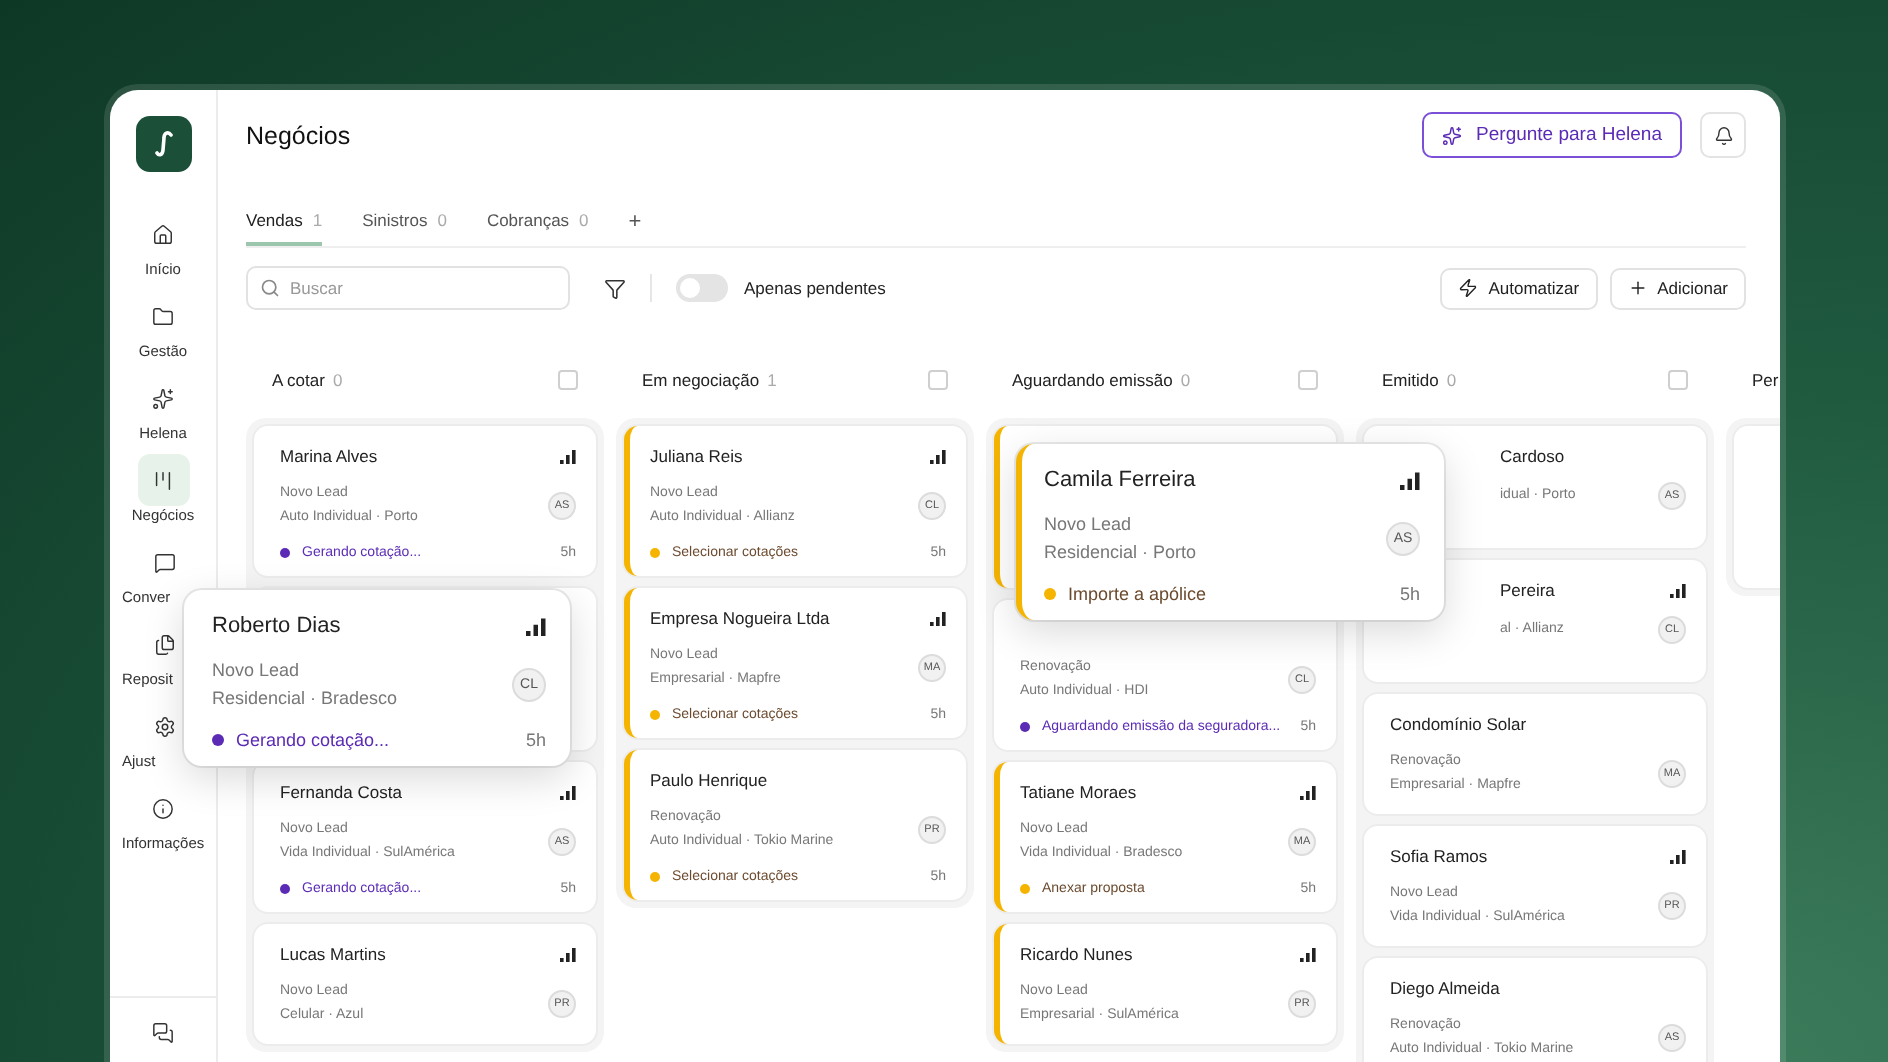 This screenshot has height=1062, width=1888. I want to click on column-title: Per, so click(1766, 380).